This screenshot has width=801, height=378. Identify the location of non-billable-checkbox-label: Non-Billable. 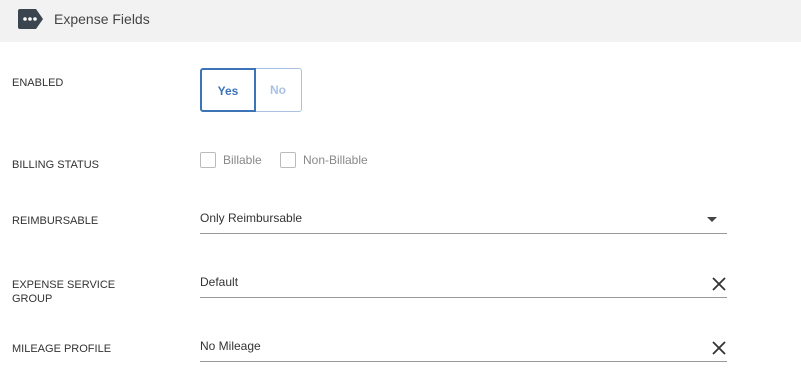
(335, 160).